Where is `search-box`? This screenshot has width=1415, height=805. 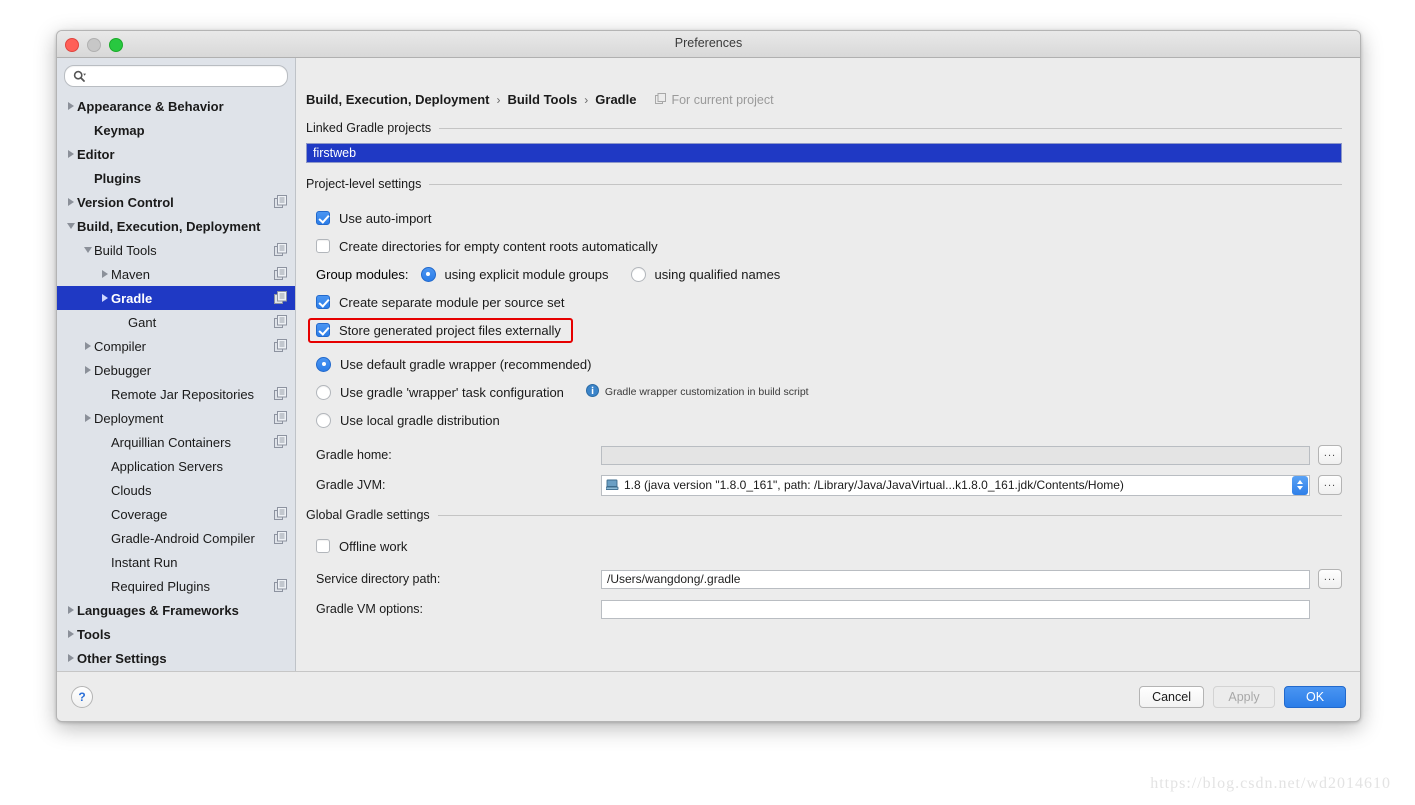 search-box is located at coordinates (176, 76).